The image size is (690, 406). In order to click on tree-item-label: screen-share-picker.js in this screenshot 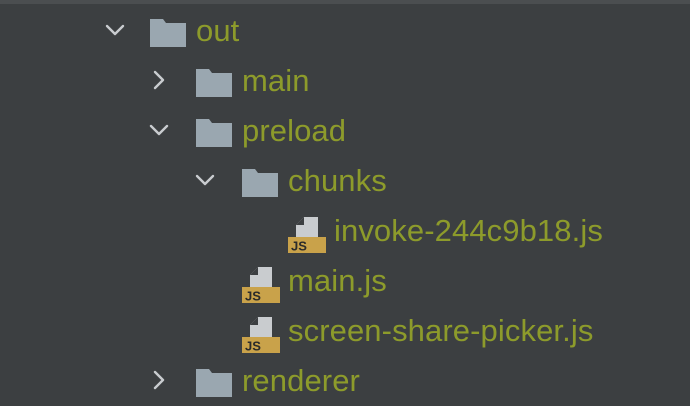, I will do `click(441, 330)`.